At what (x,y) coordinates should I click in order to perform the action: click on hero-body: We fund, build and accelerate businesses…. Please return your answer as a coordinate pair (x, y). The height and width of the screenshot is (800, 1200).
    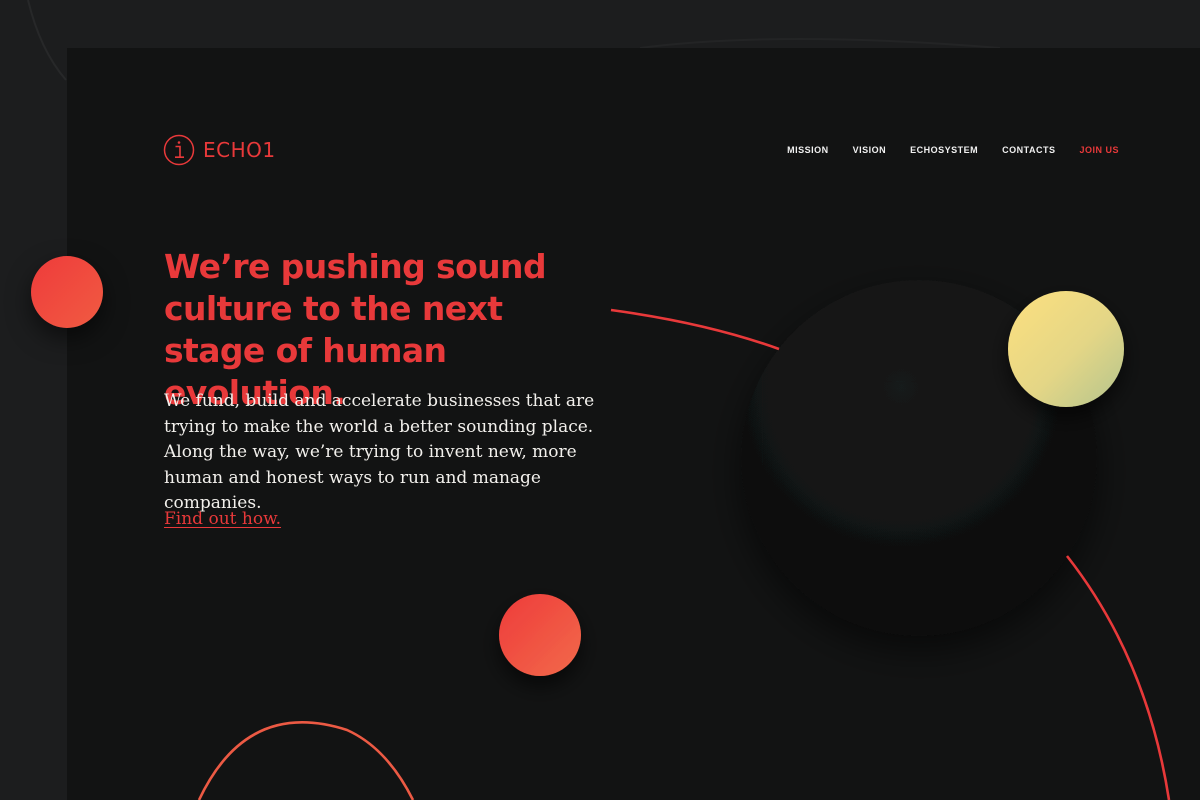
    Looking at the image, I should click on (379, 452).